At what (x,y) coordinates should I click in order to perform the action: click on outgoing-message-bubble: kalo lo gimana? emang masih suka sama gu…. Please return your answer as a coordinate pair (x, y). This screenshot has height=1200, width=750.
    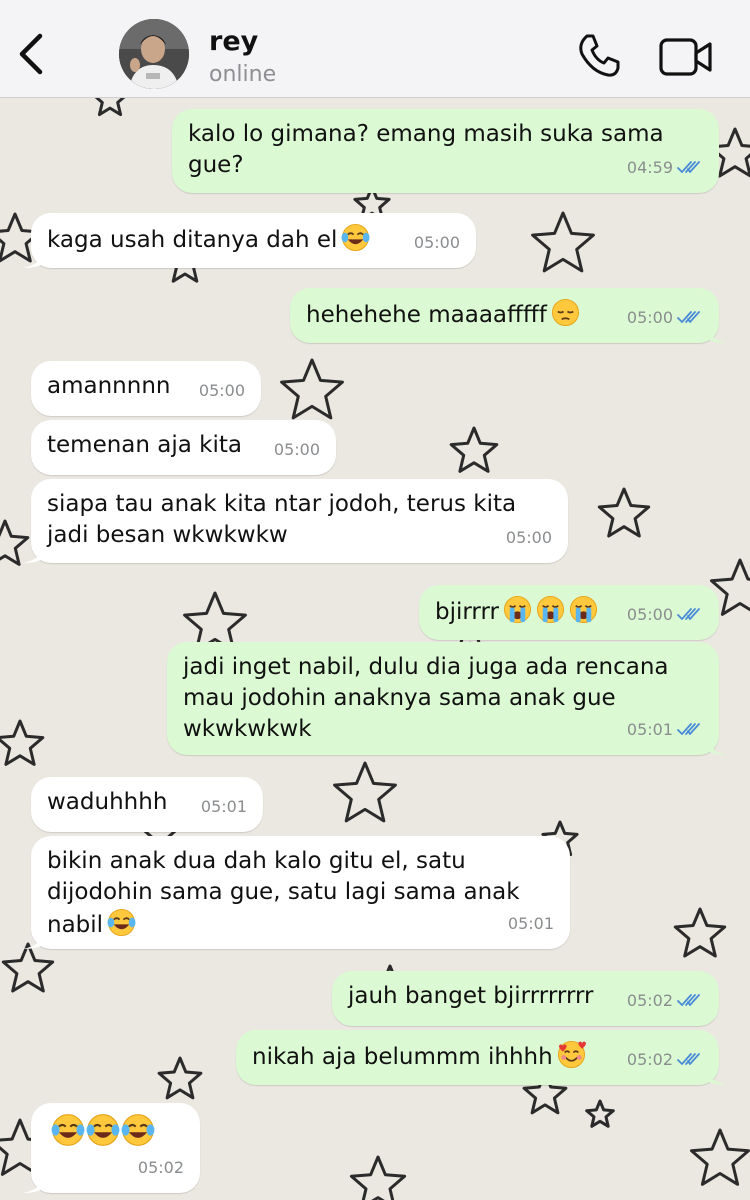
    Looking at the image, I should click on (445, 151).